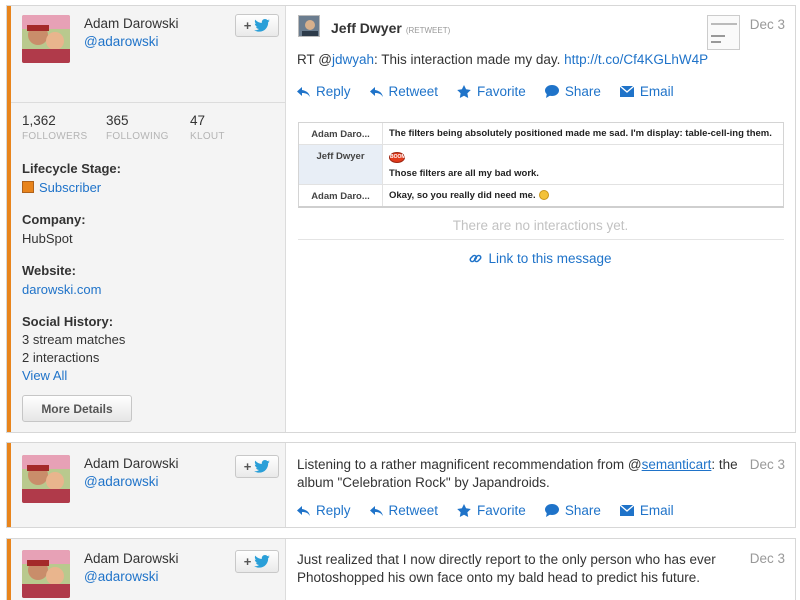 The width and height of the screenshot is (800, 600). Describe the element at coordinates (74, 339) in the screenshot. I see `stream-matches: 3 stream matches` at that location.